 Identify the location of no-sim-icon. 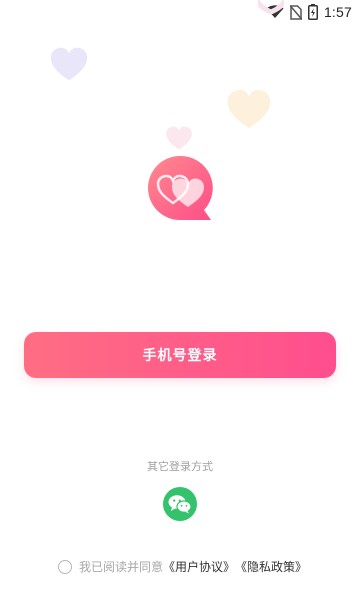
(295, 12).